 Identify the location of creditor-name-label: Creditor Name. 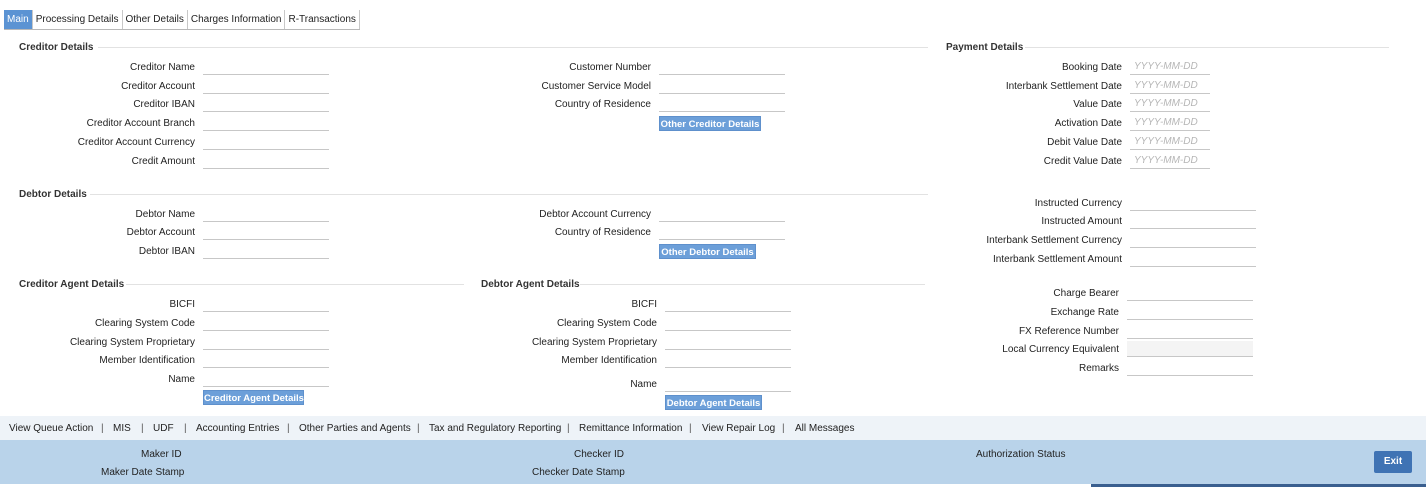
(162, 67).